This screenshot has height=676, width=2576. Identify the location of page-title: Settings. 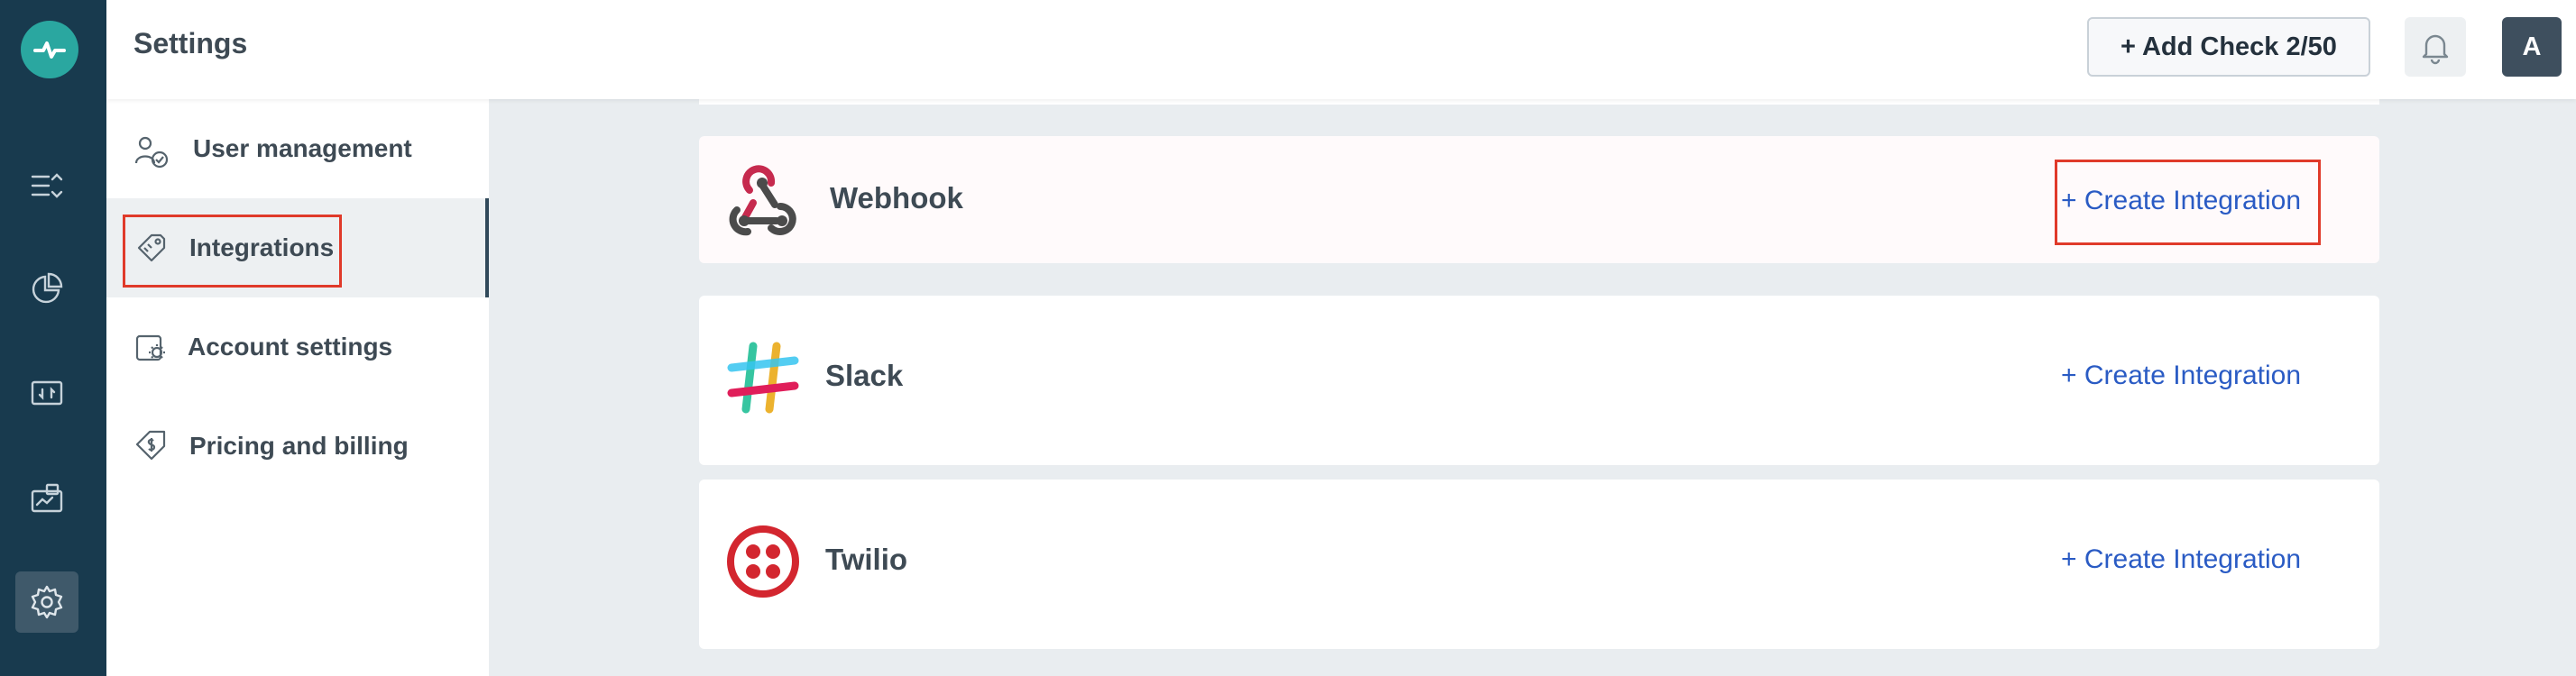
(190, 43).